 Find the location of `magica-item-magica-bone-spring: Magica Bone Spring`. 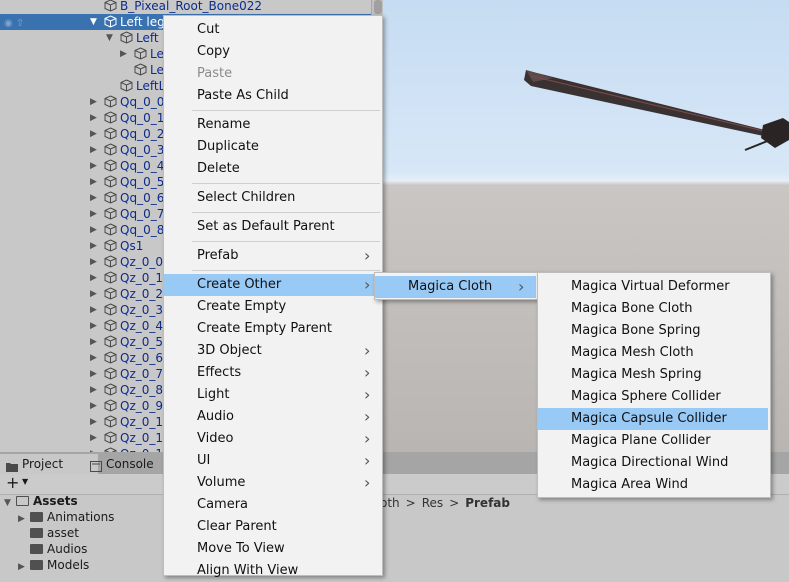

magica-item-magica-bone-spring: Magica Bone Spring is located at coordinates (653, 331).